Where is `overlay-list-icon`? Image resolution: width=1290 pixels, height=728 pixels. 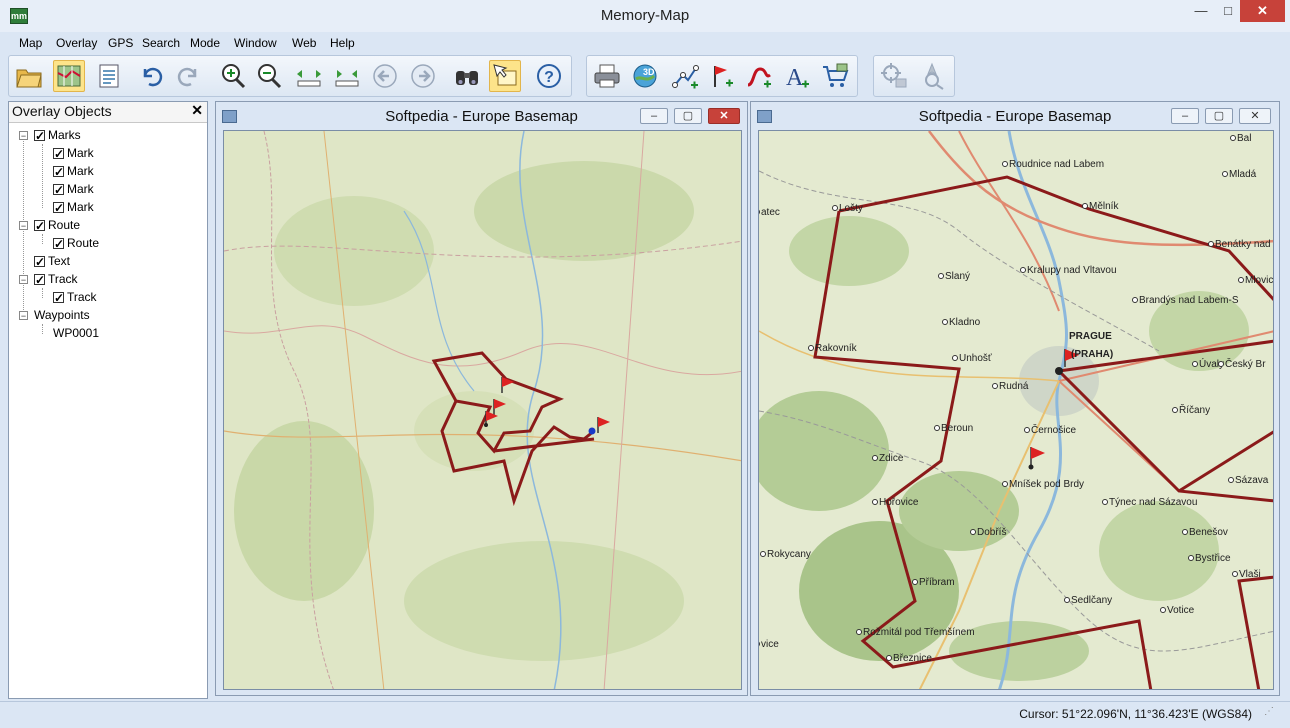
overlay-list-icon is located at coordinates (109, 76).